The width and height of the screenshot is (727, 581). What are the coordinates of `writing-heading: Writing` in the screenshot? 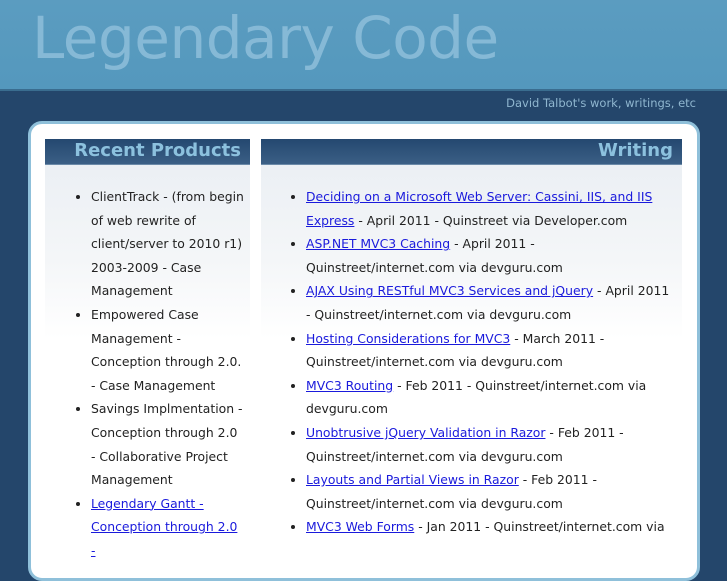 It's located at (471, 152).